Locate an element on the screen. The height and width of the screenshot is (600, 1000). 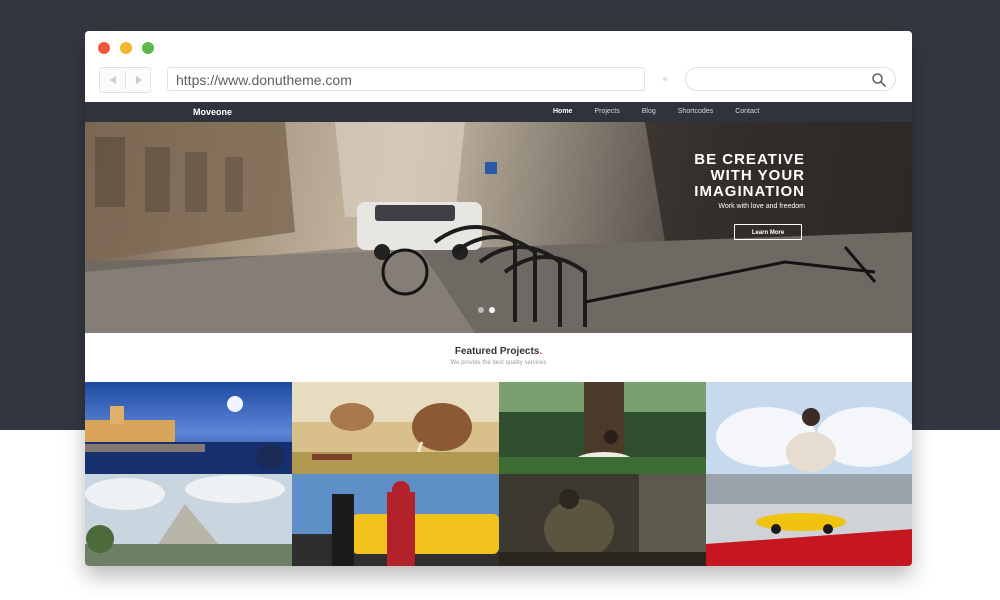
hero-heading-line-2: WITH YOUR is located at coordinates (757, 175).